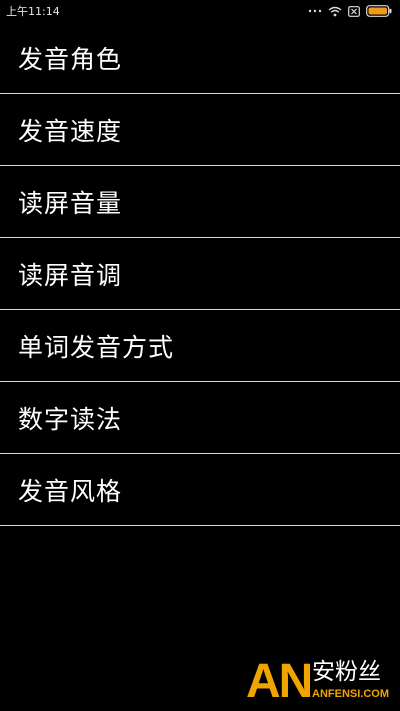 Image resolution: width=400 pixels, height=711 pixels. Describe the element at coordinates (354, 11) in the screenshot. I see `close-box-icon` at that location.